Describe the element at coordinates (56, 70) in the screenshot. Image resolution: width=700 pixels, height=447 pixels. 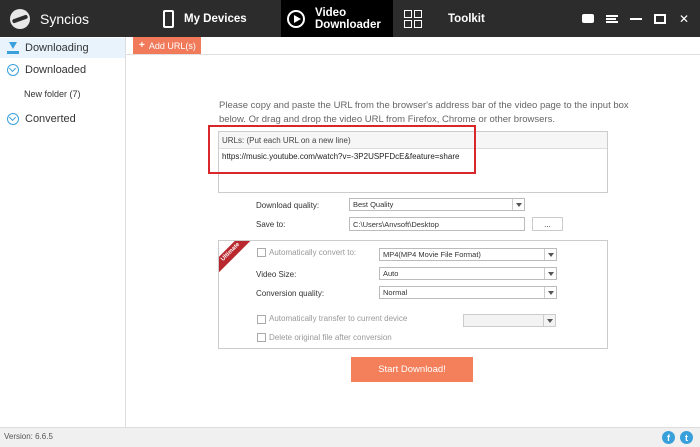
I see `sidebar-item-label: Downloaded` at that location.